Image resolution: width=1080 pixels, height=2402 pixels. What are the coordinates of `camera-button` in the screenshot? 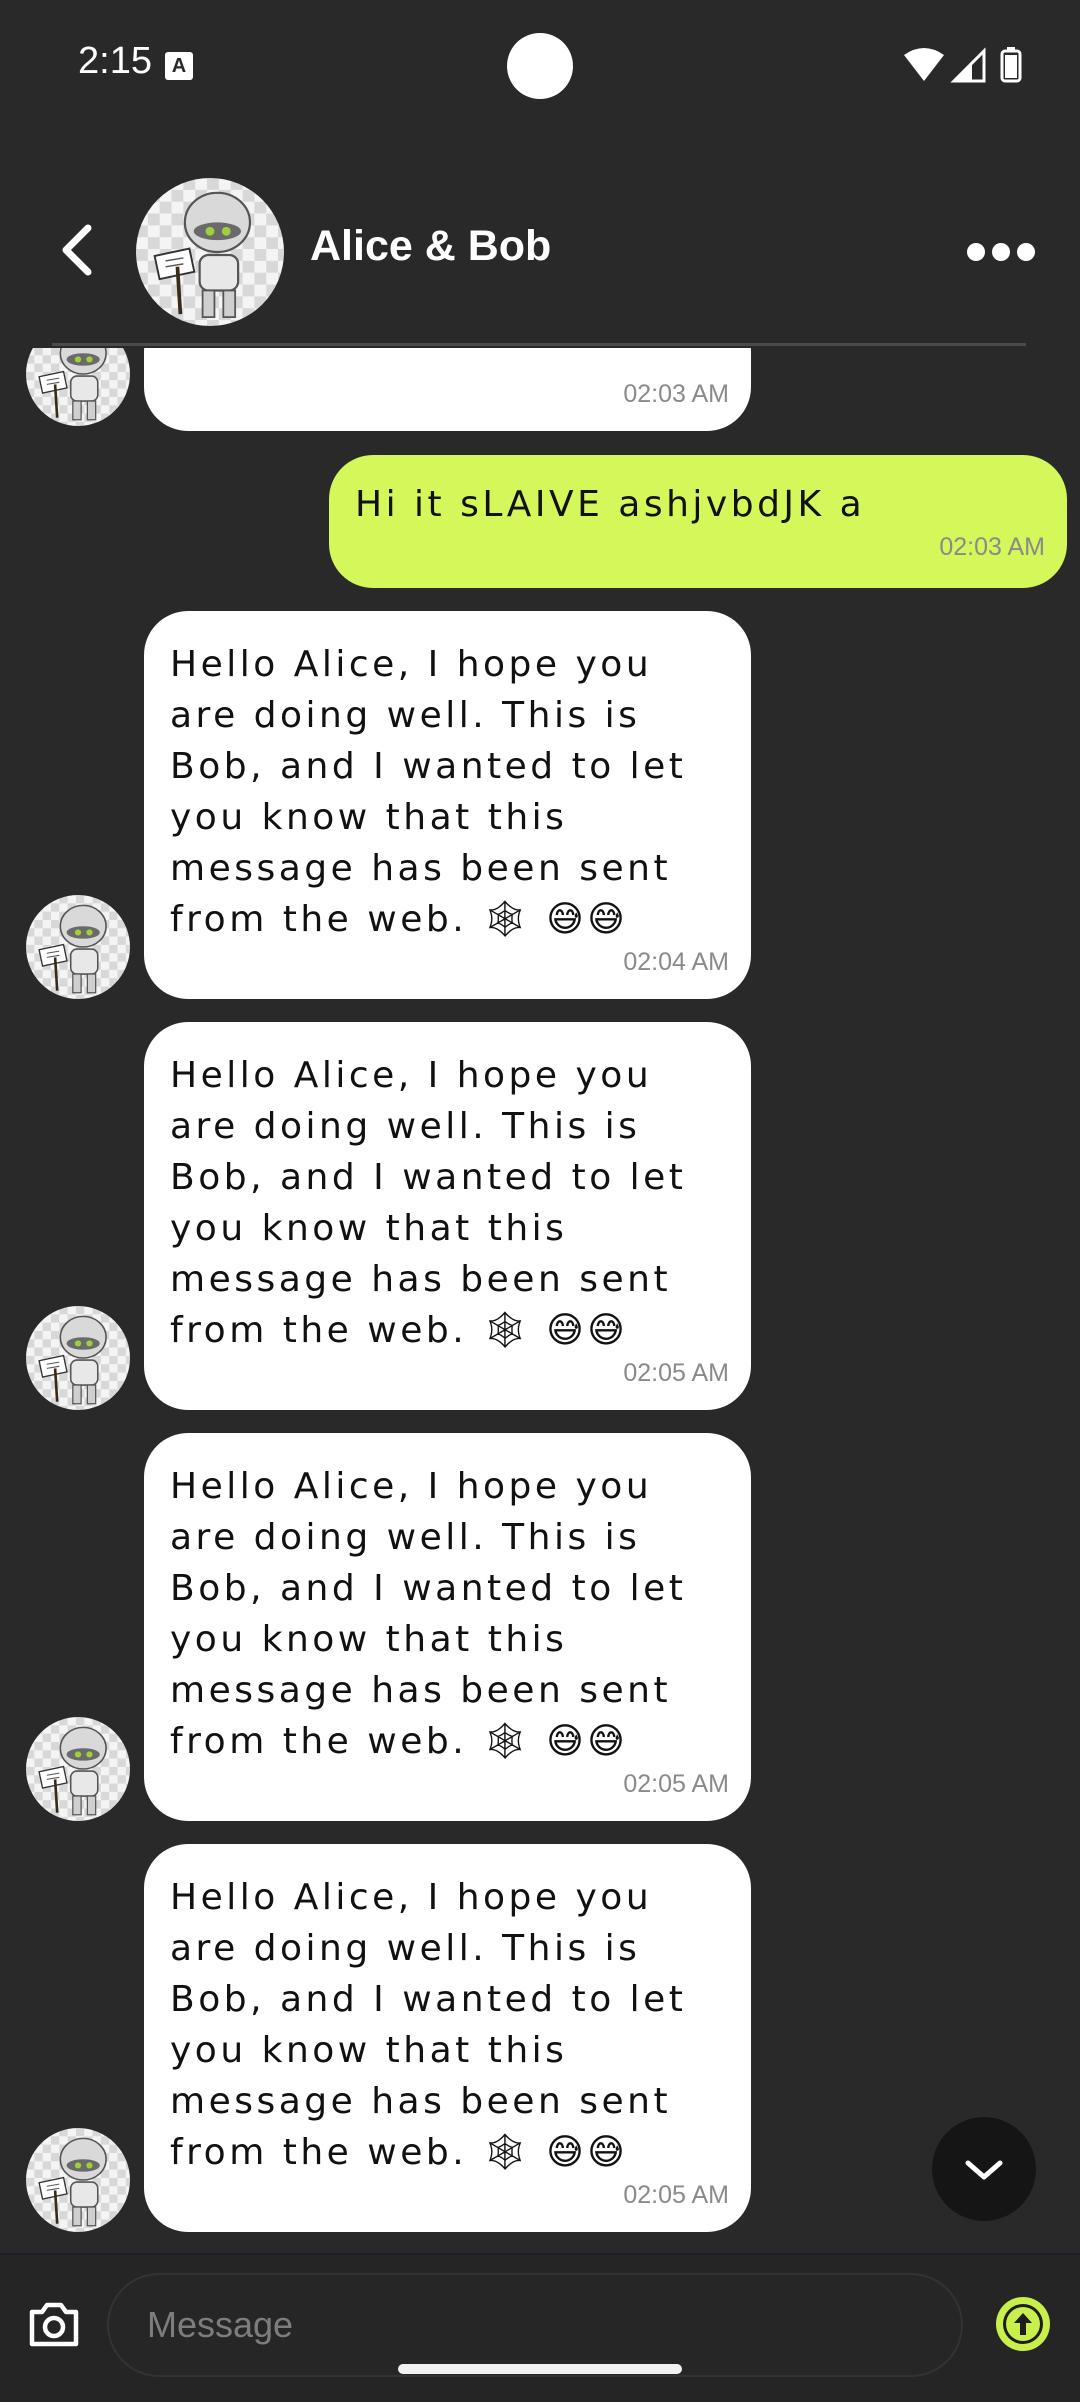 It's located at (54, 2324).